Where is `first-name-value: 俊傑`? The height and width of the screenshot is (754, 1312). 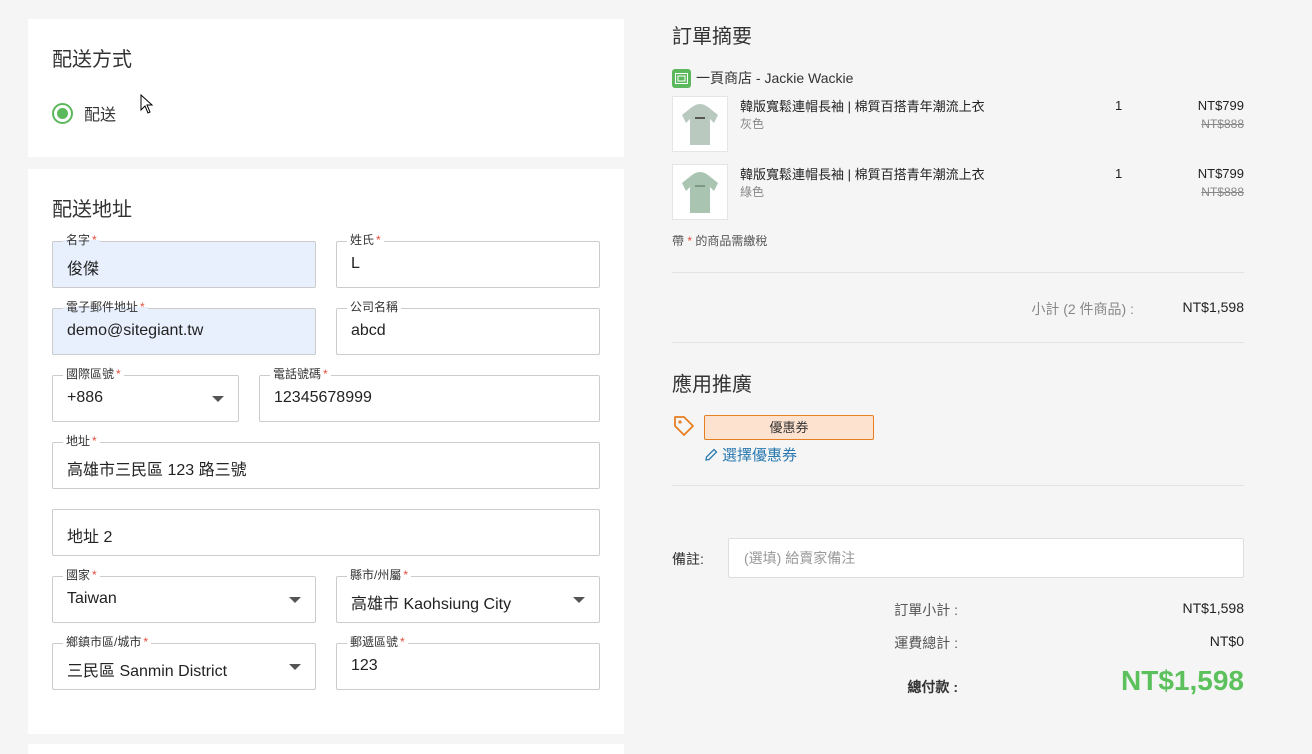 first-name-value: 俊傑 is located at coordinates (83, 269).